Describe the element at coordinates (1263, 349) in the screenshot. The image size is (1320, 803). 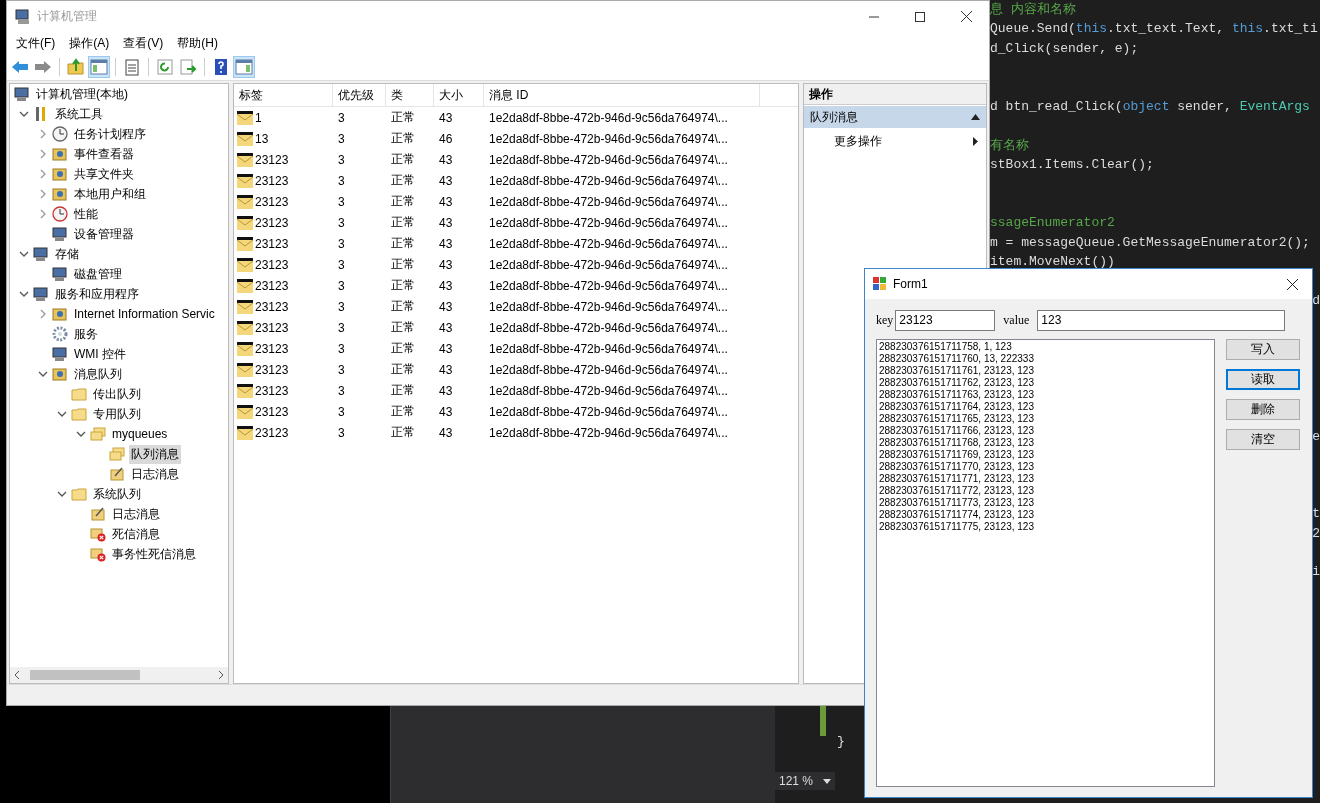
I see `form-button: 写入` at that location.